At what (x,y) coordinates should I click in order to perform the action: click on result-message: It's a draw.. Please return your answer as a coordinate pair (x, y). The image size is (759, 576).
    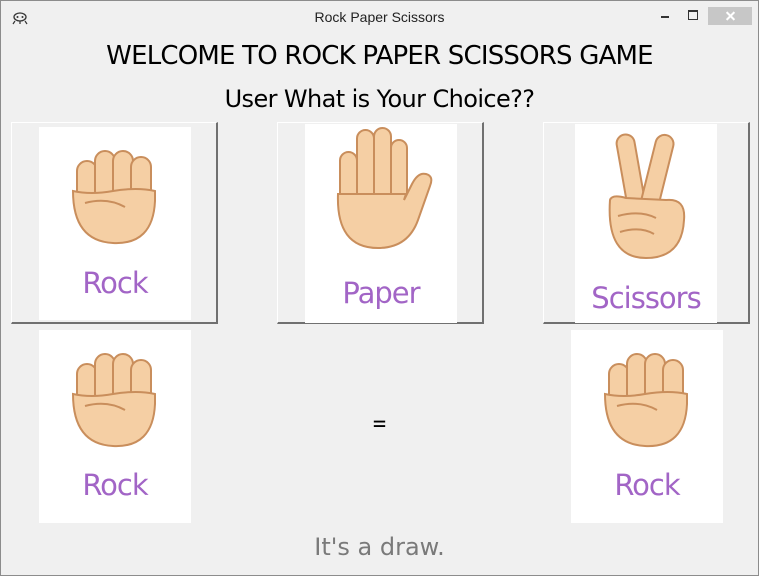
    Looking at the image, I should click on (379, 547).